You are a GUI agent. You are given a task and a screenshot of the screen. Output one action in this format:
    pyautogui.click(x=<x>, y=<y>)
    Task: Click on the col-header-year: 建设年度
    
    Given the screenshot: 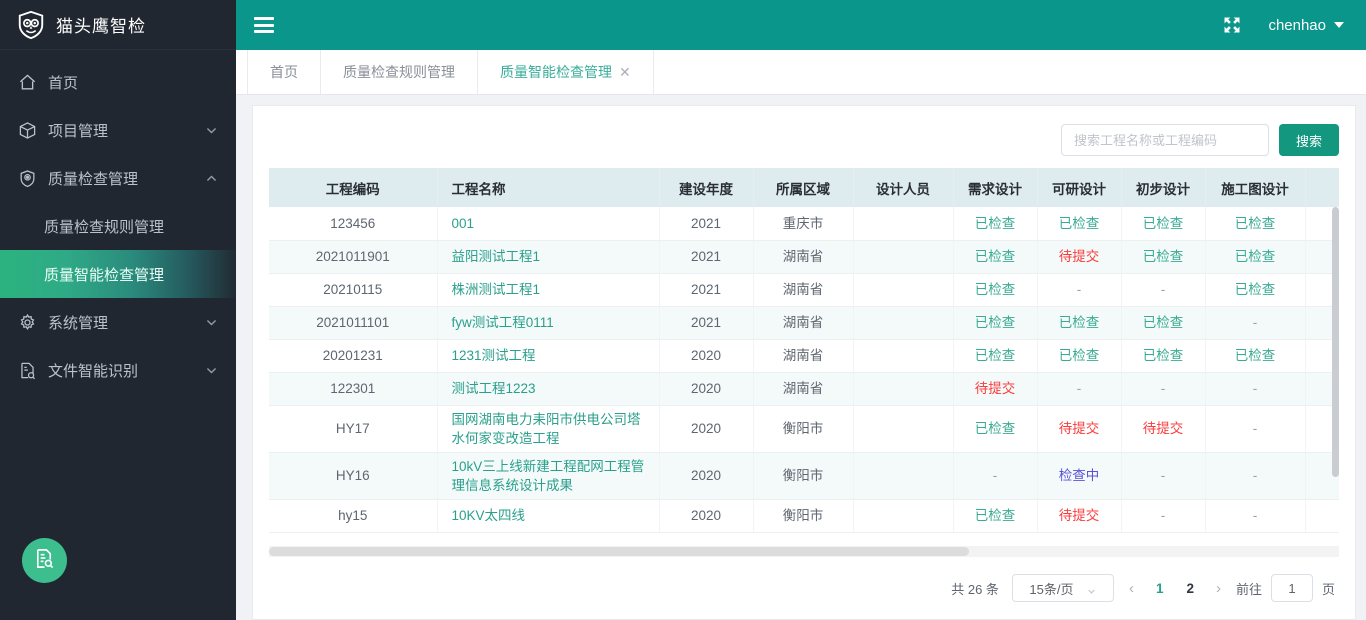 What is the action you would take?
    pyautogui.click(x=706, y=187)
    